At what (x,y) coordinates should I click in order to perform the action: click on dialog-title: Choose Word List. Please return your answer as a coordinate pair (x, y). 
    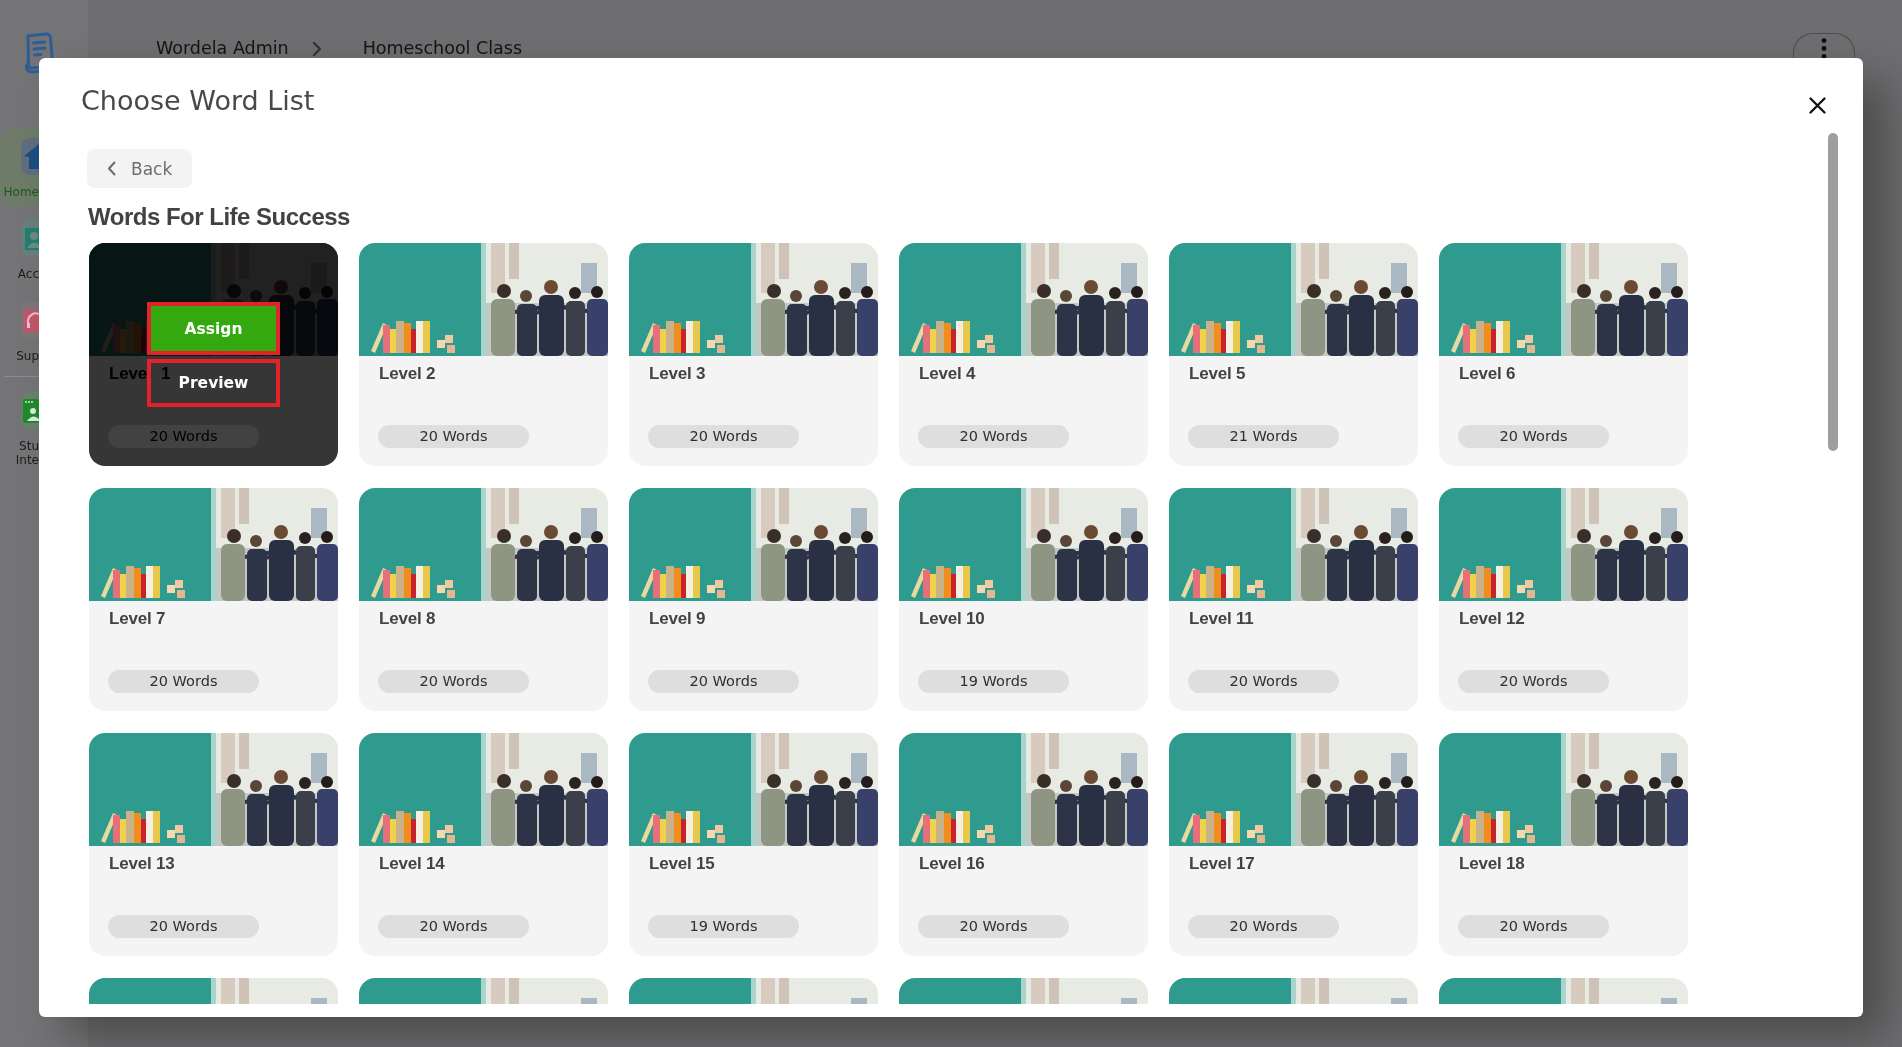
    Looking at the image, I should click on (198, 101).